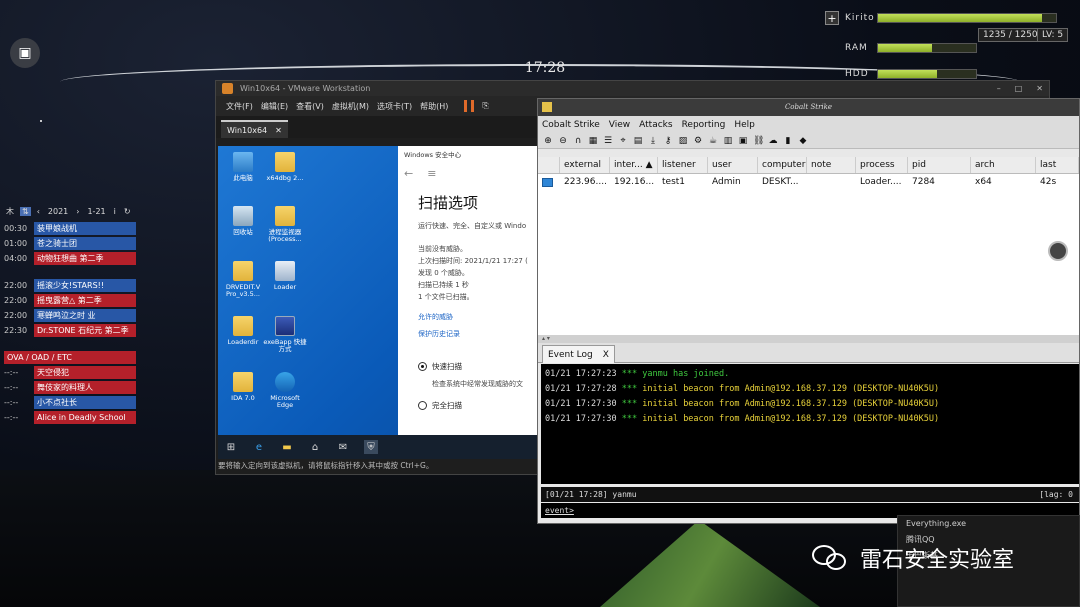  I want to click on schedule-item: 22:00 摇曳露营△ 第二季, so click(70, 300).